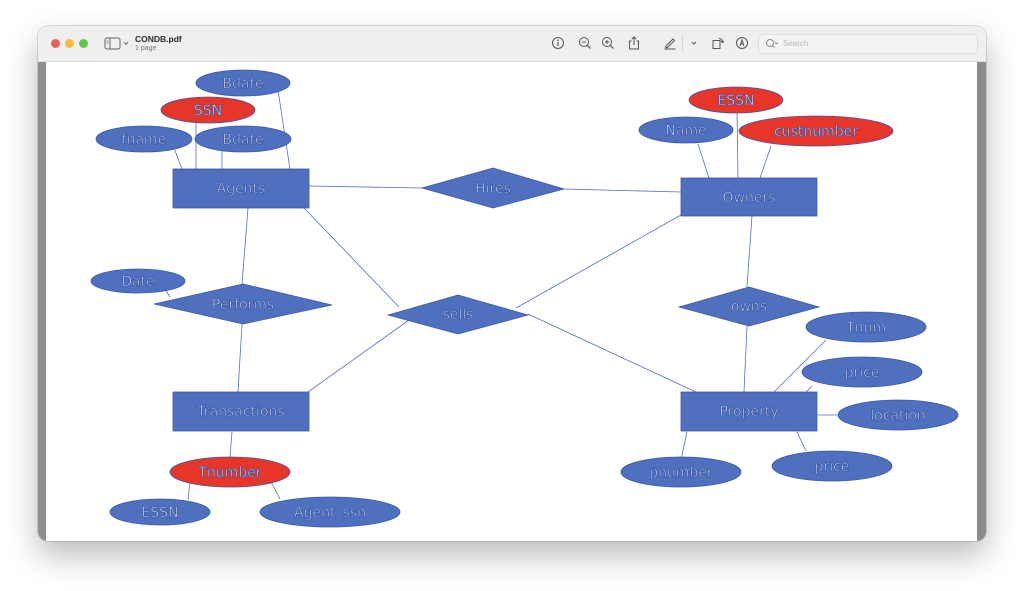  Describe the element at coordinates (737, 144) in the screenshot. I see `line-owners-essn` at that location.